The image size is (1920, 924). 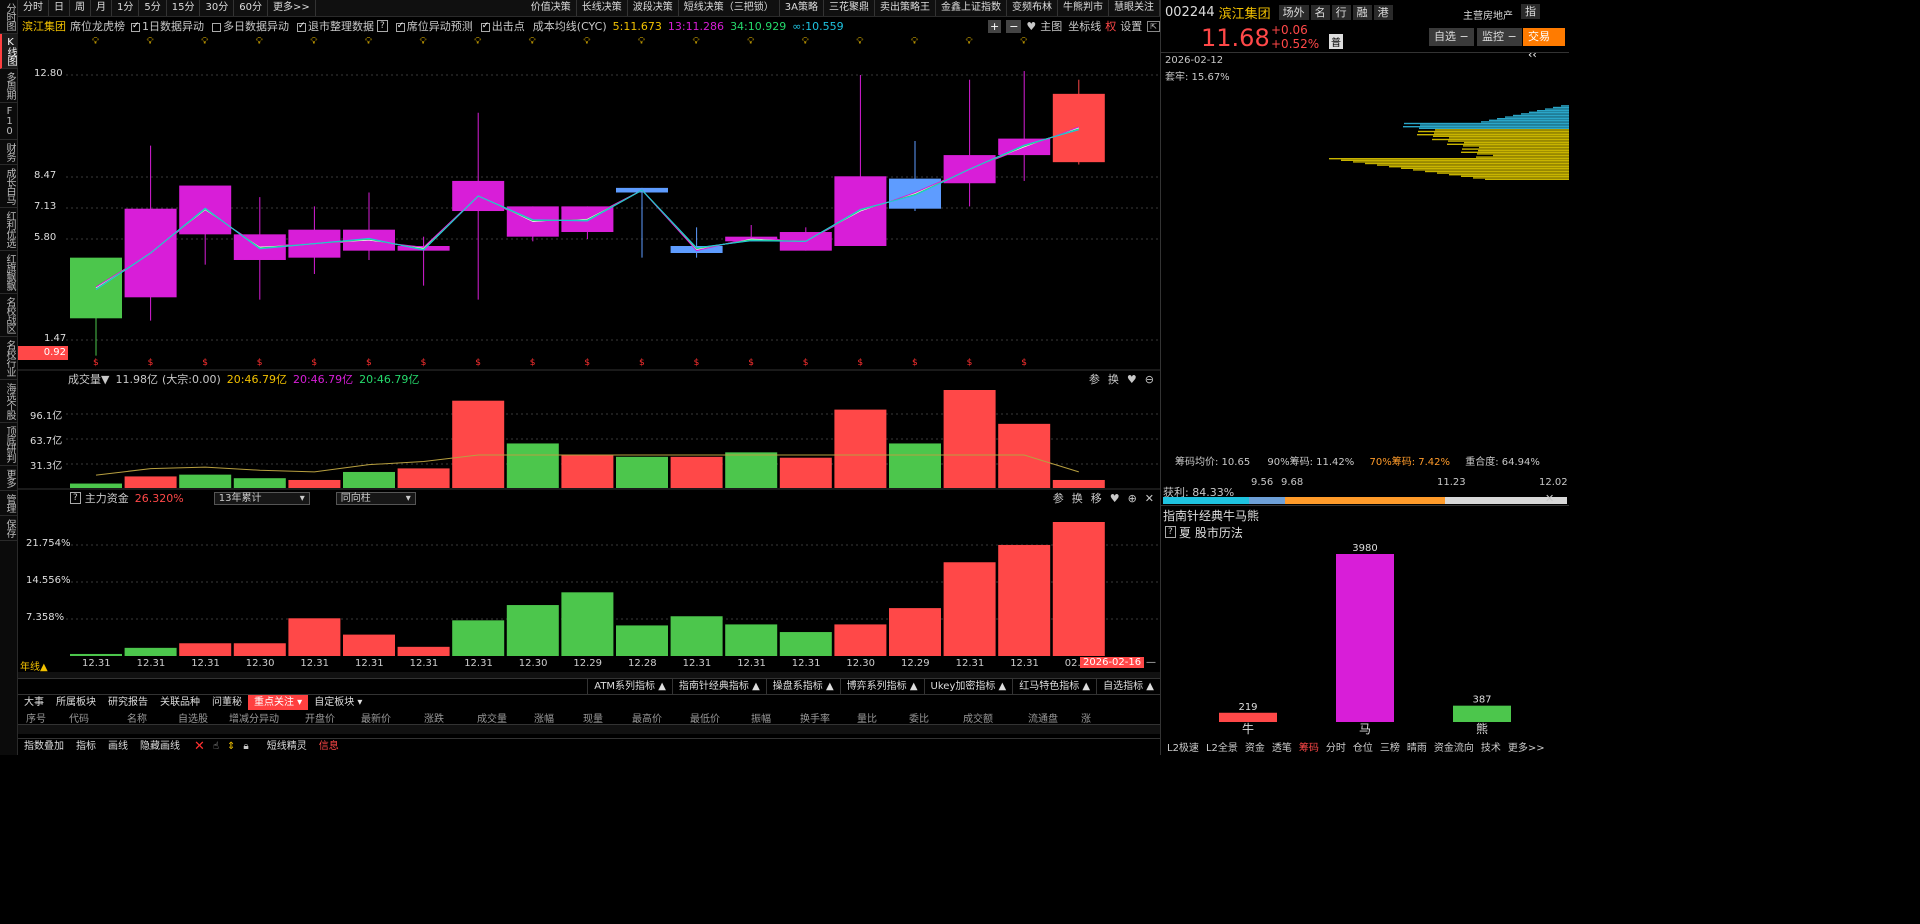 I want to click on table-column-header: 涨幅, so click(x=544, y=717).